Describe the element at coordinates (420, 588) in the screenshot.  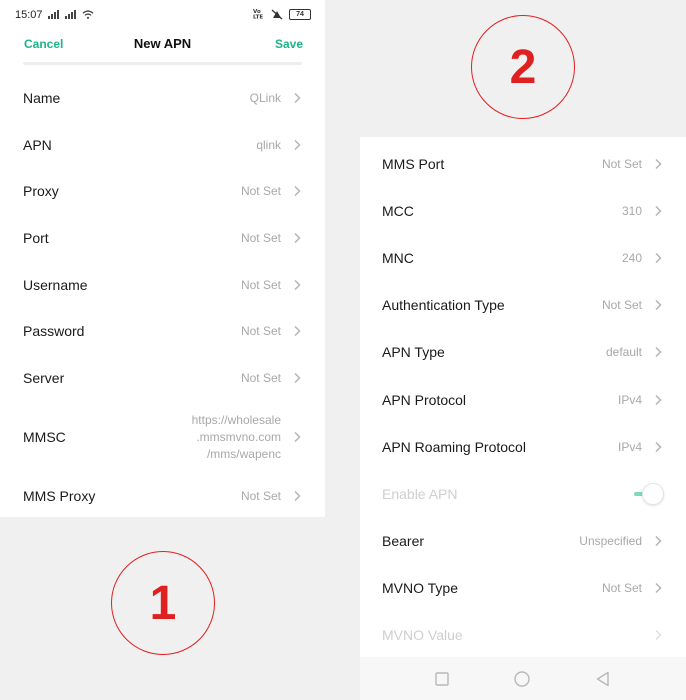
I see `setting-label: MVNO Type` at that location.